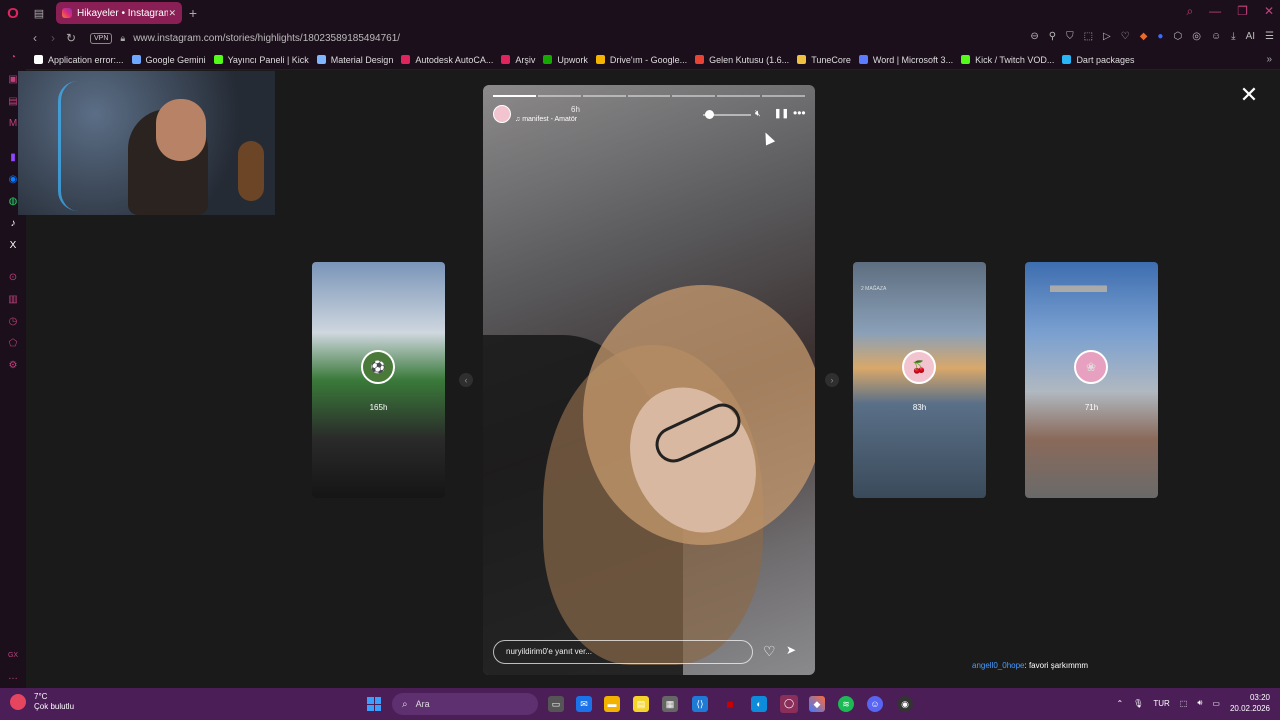 The width and height of the screenshot is (1280, 720). Describe the element at coordinates (119, 13) in the screenshot. I see `tab-instagram: Hikayeler • Instagram ✕` at that location.